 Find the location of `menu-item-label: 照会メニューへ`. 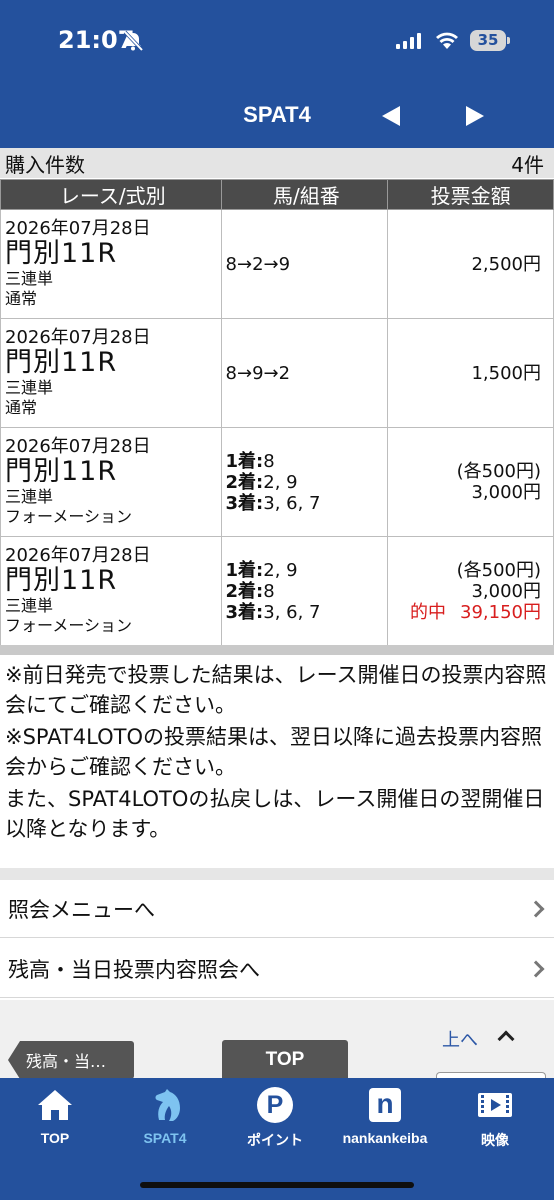

menu-item-label: 照会メニューへ is located at coordinates (81, 909).